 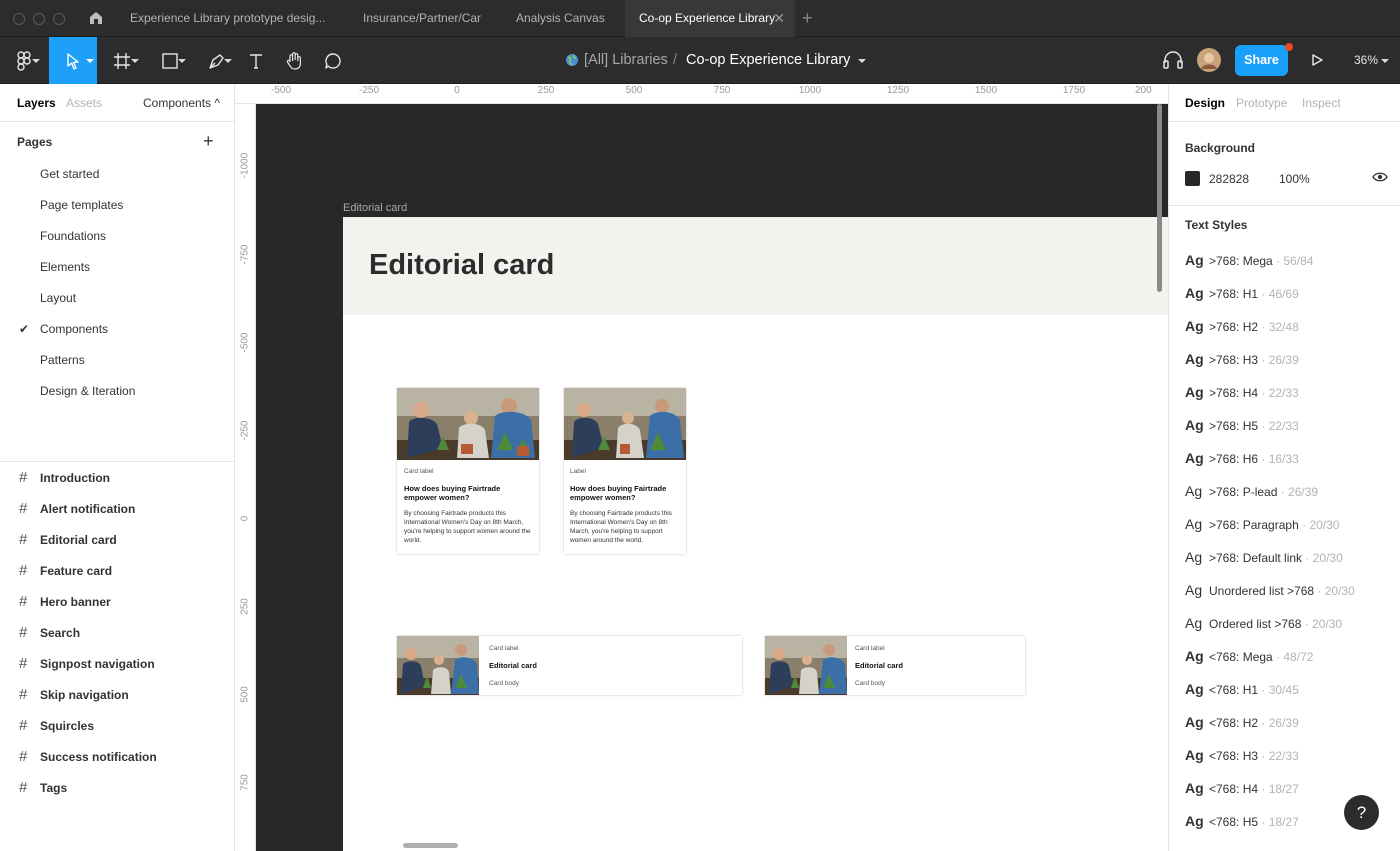 I want to click on text-style-item: Ag Ordered list >768 · 20/30, so click(x=1263, y=625).